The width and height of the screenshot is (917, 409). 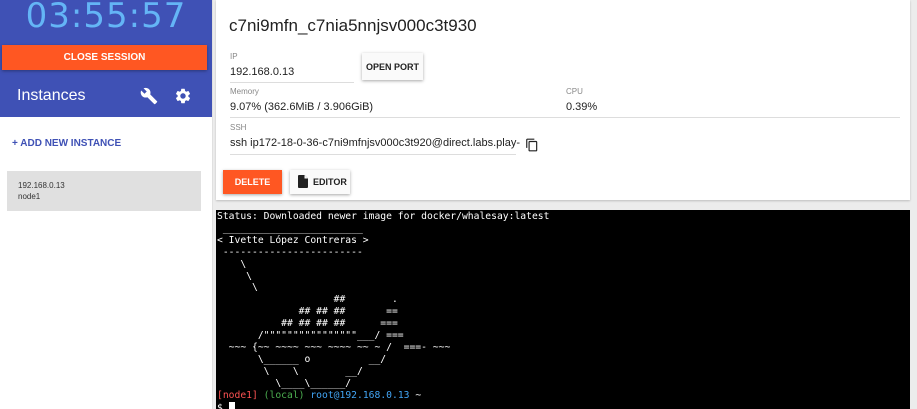 What do you see at coordinates (532, 145) in the screenshot?
I see `copy-icon` at bounding box center [532, 145].